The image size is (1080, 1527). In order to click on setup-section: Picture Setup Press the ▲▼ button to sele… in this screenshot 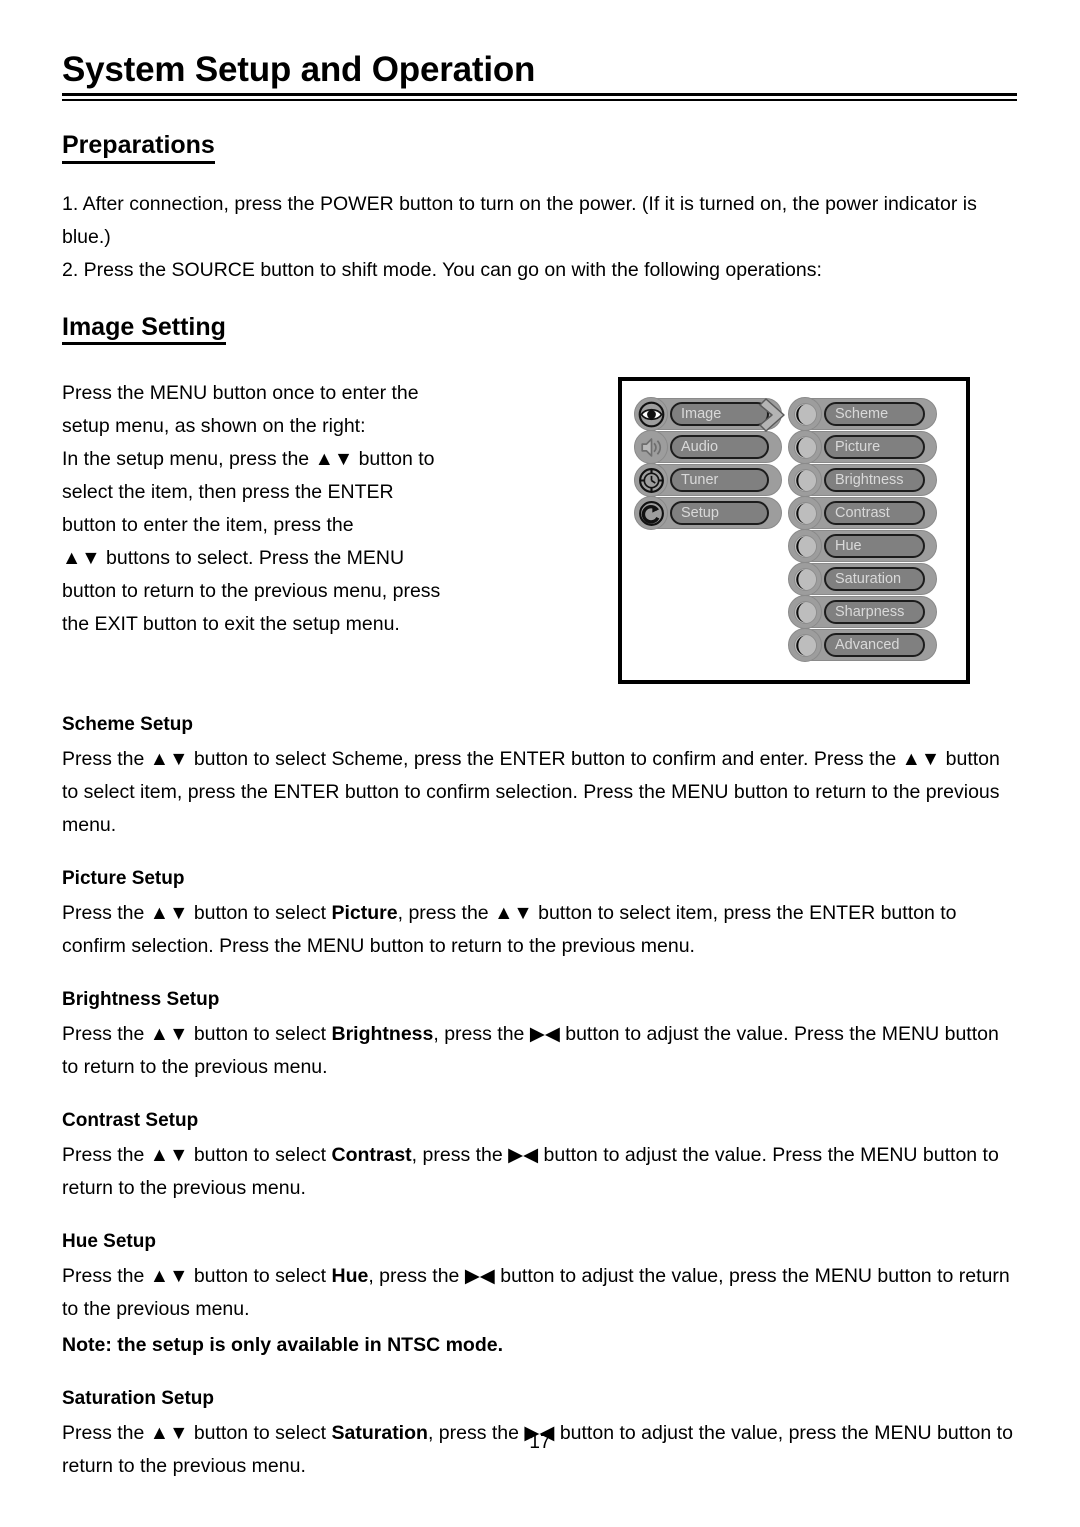, I will do `click(540, 913)`.